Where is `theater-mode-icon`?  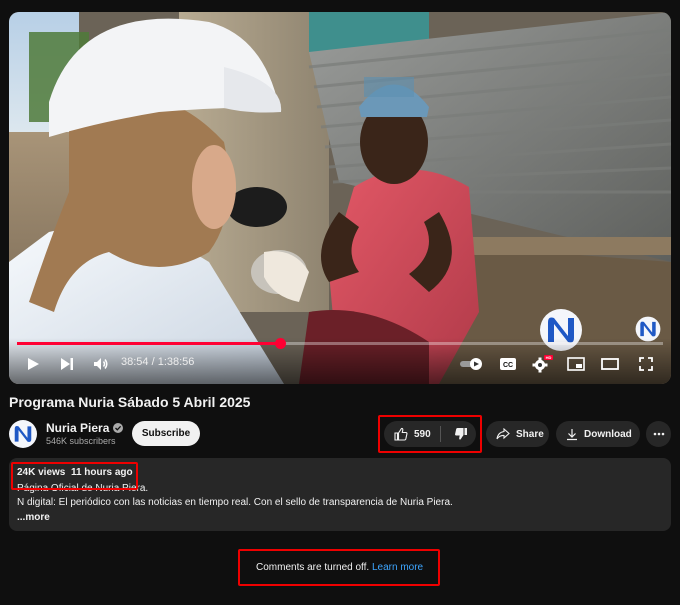 theater-mode-icon is located at coordinates (610, 364).